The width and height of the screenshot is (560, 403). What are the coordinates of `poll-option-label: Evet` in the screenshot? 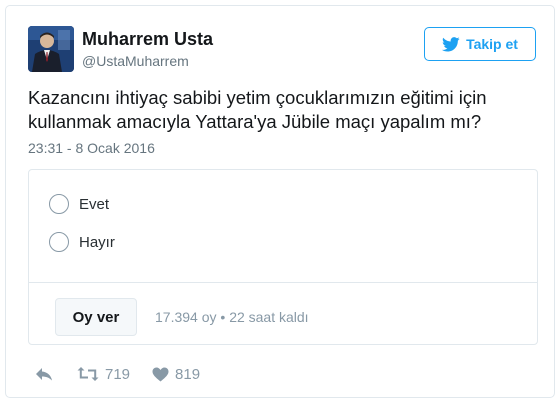 It's located at (94, 204).